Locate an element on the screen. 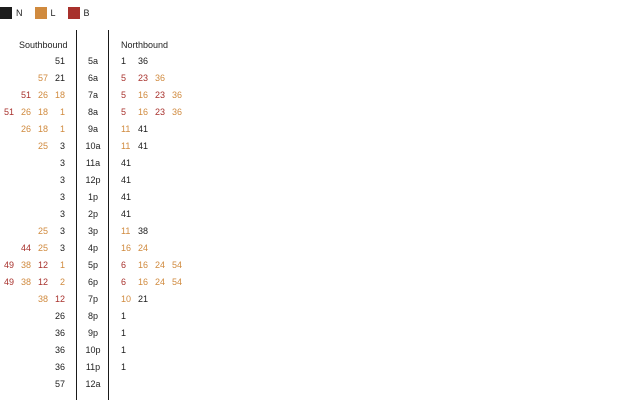 This screenshot has width=640, height=400. table-row: 44 25 3 4p 16 24 is located at coordinates (320, 248).